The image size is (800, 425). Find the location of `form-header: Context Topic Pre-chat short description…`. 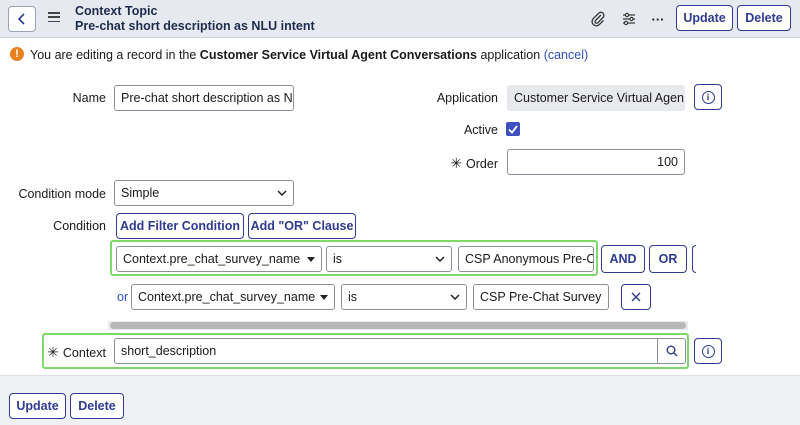

form-header: Context Topic Pre-chat short description… is located at coordinates (400, 19).